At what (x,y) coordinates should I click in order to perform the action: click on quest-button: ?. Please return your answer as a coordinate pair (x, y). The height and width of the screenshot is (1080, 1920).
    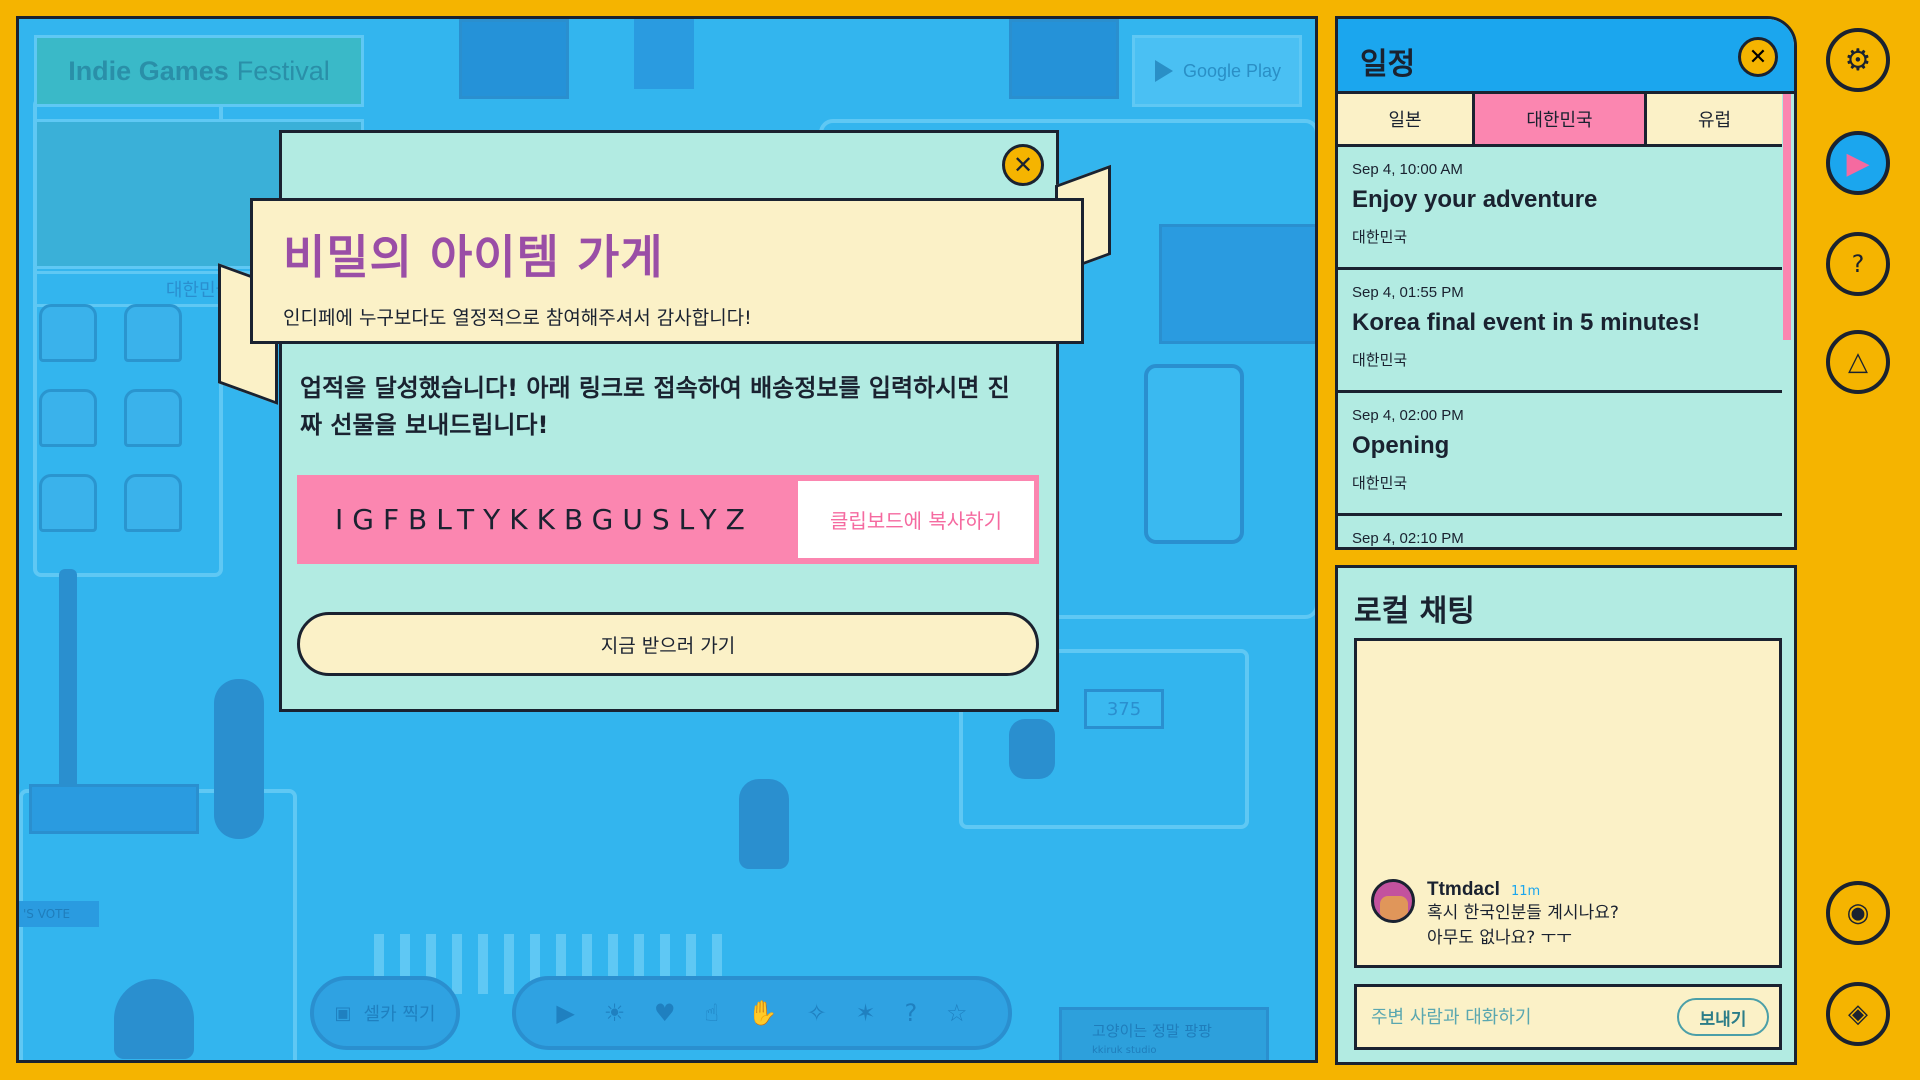
    Looking at the image, I should click on (1858, 264).